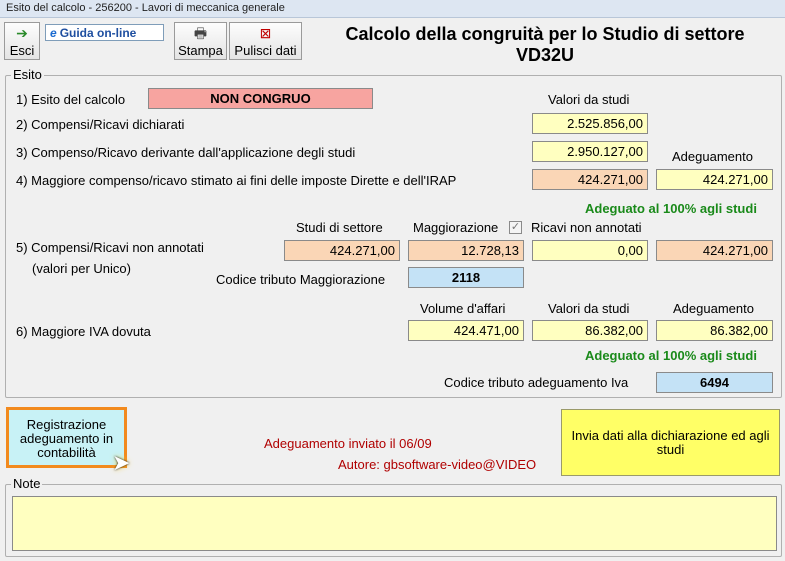 Image resolution: width=785 pixels, height=561 pixels. Describe the element at coordinates (260, 98) in the screenshot. I see `esito-result-field: NON CONGRUO` at that location.